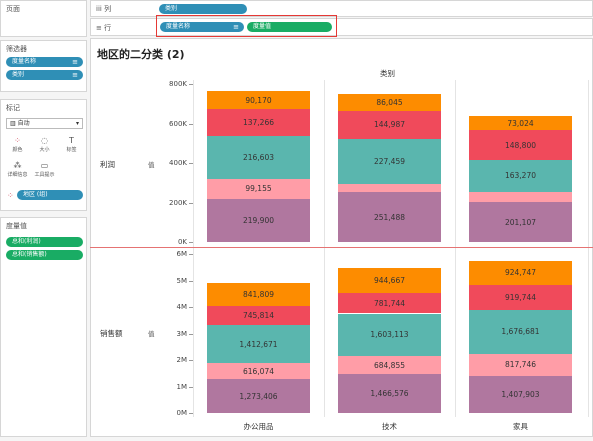 Image resolution: width=593 pixels, height=441 pixels. Describe the element at coordinates (182, 360) in the screenshot. I see `axis-tick-label: 2M` at that location.